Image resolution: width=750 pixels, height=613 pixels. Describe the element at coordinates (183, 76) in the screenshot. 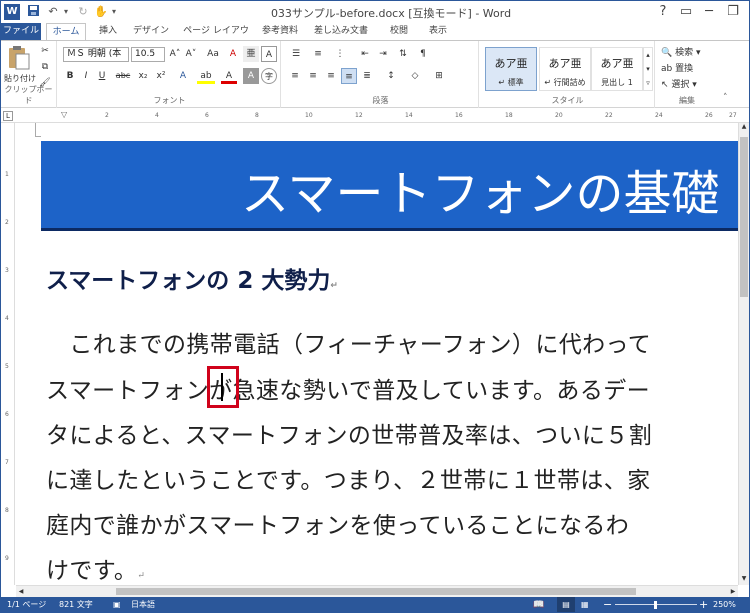

I see `text-effect-button: A` at that location.